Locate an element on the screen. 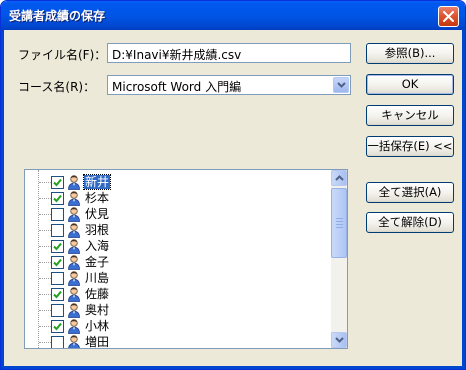 This screenshot has width=466, height=370. student-row: 奥村 is located at coordinates (178, 310).